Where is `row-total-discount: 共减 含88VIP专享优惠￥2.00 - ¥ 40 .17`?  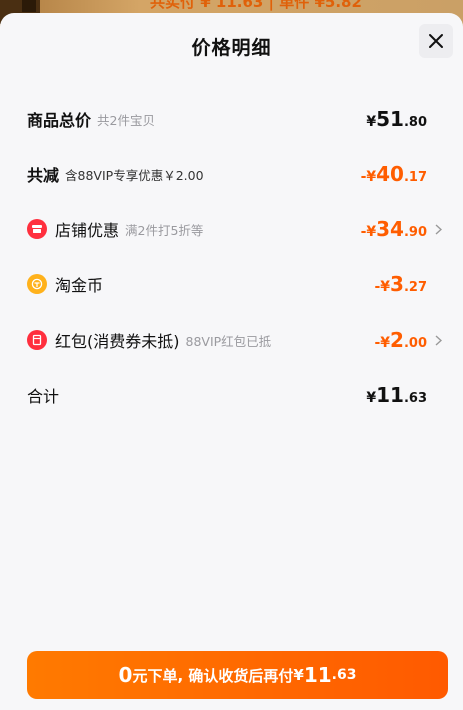
row-total-discount: 共减 含88VIP专享优惠￥2.00 - ¥ 40 .17 is located at coordinates (236, 174).